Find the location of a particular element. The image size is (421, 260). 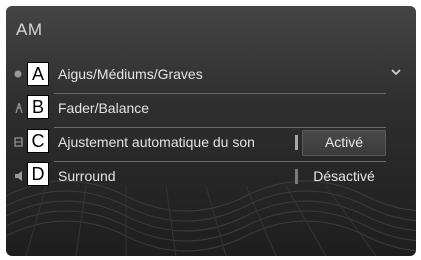

chevron-down-icon is located at coordinates (396, 72).